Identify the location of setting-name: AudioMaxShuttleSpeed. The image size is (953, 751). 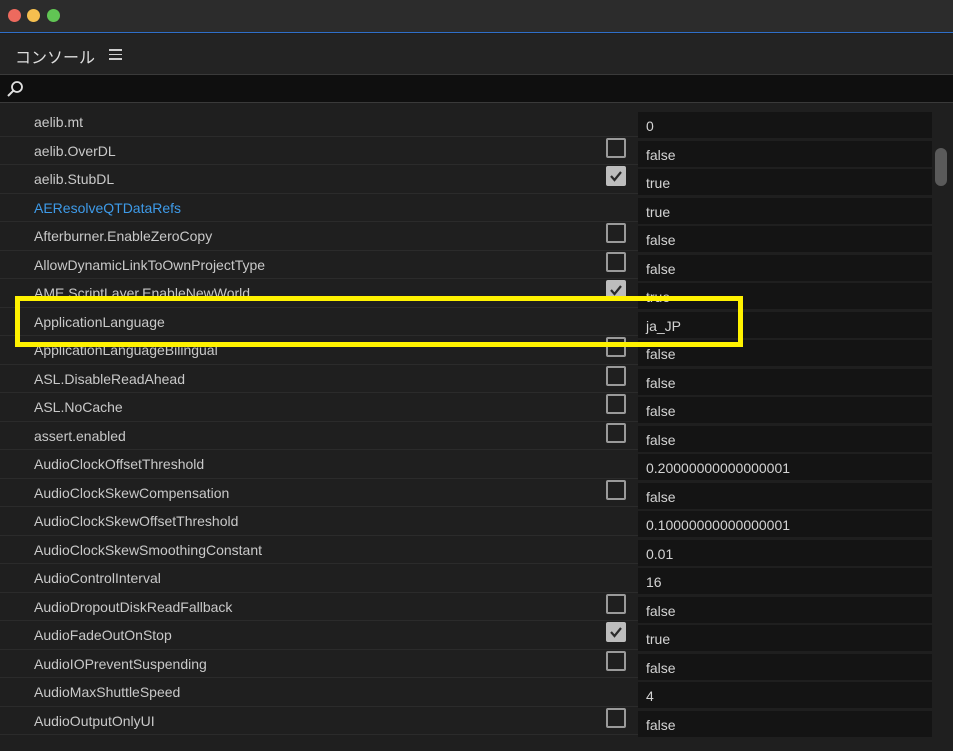
(107, 692).